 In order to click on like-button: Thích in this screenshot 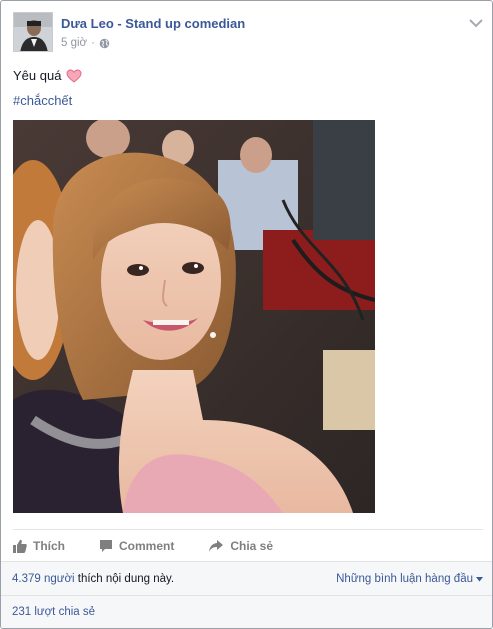, I will do `click(39, 546)`.